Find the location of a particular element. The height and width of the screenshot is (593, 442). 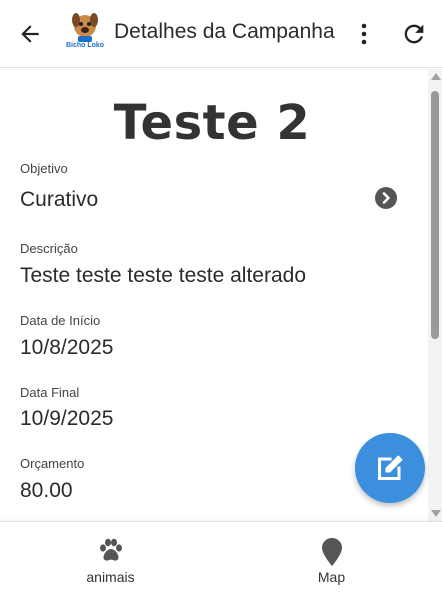

description-label: Descrição is located at coordinates (49, 248).